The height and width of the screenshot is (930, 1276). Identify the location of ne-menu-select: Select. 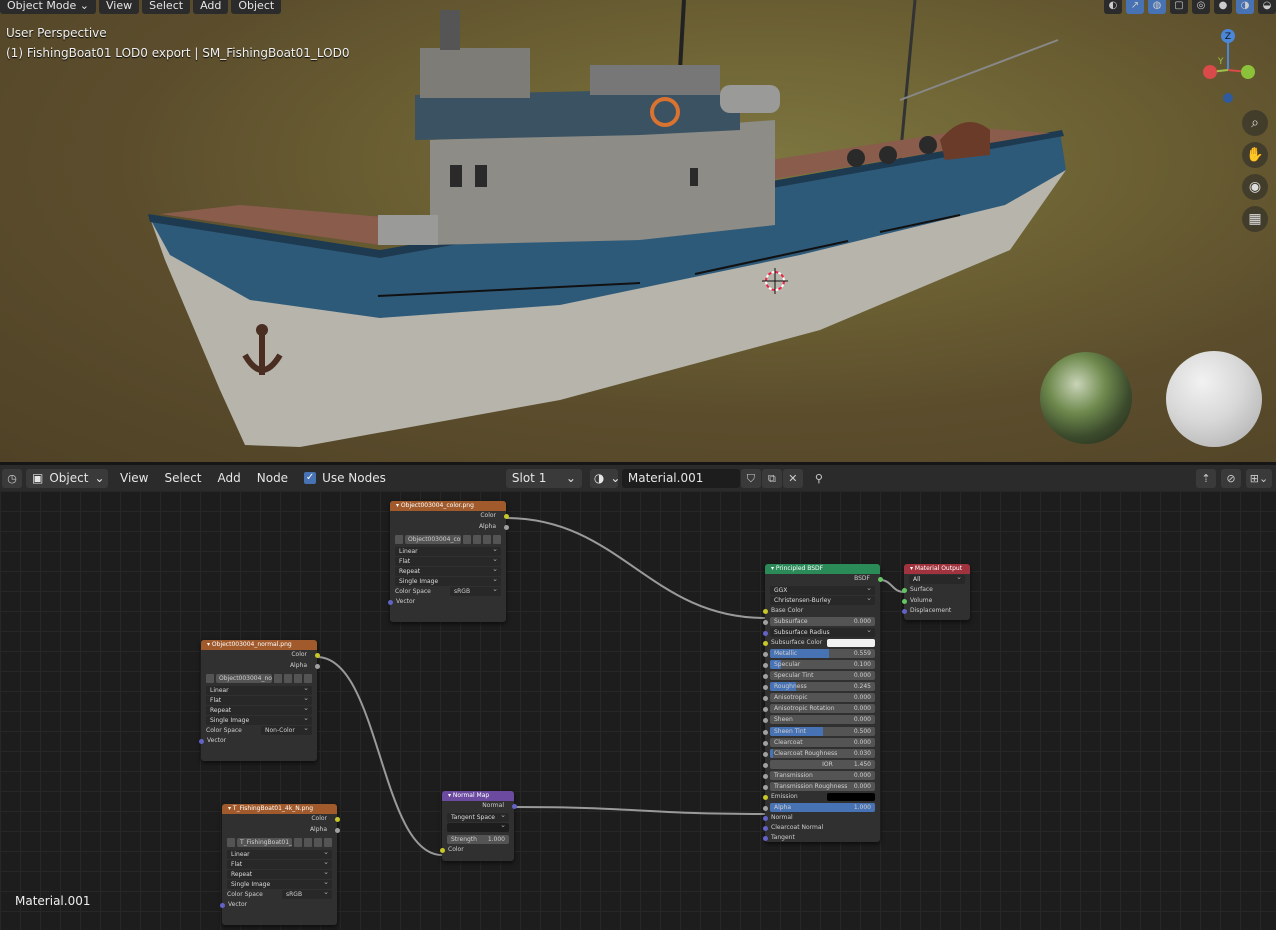
(182, 478).